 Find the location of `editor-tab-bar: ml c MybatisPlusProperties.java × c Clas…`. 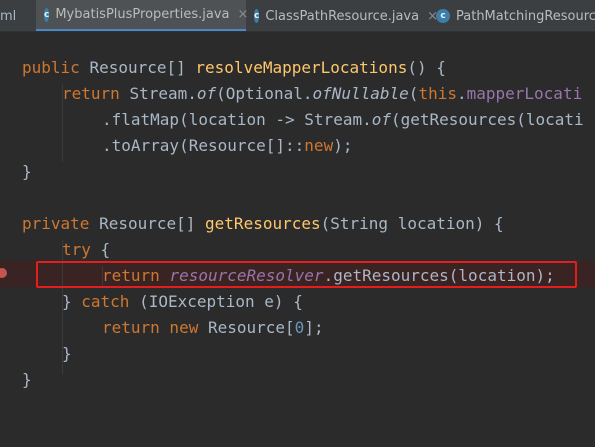

editor-tab-bar: ml c MybatisPlusProperties.java × c Clas… is located at coordinates (297, 16).